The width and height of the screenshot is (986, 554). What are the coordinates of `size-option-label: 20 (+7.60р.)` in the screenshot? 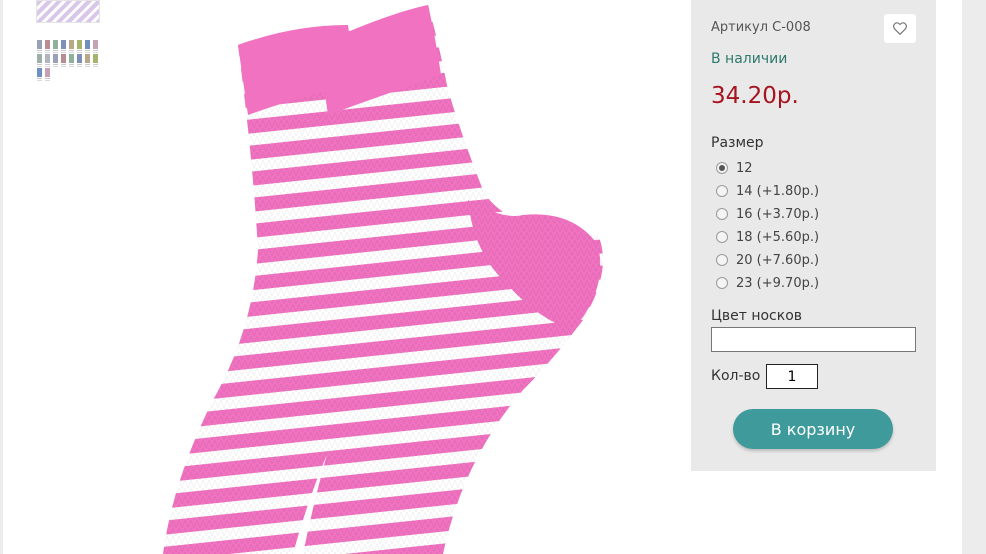 It's located at (778, 260).